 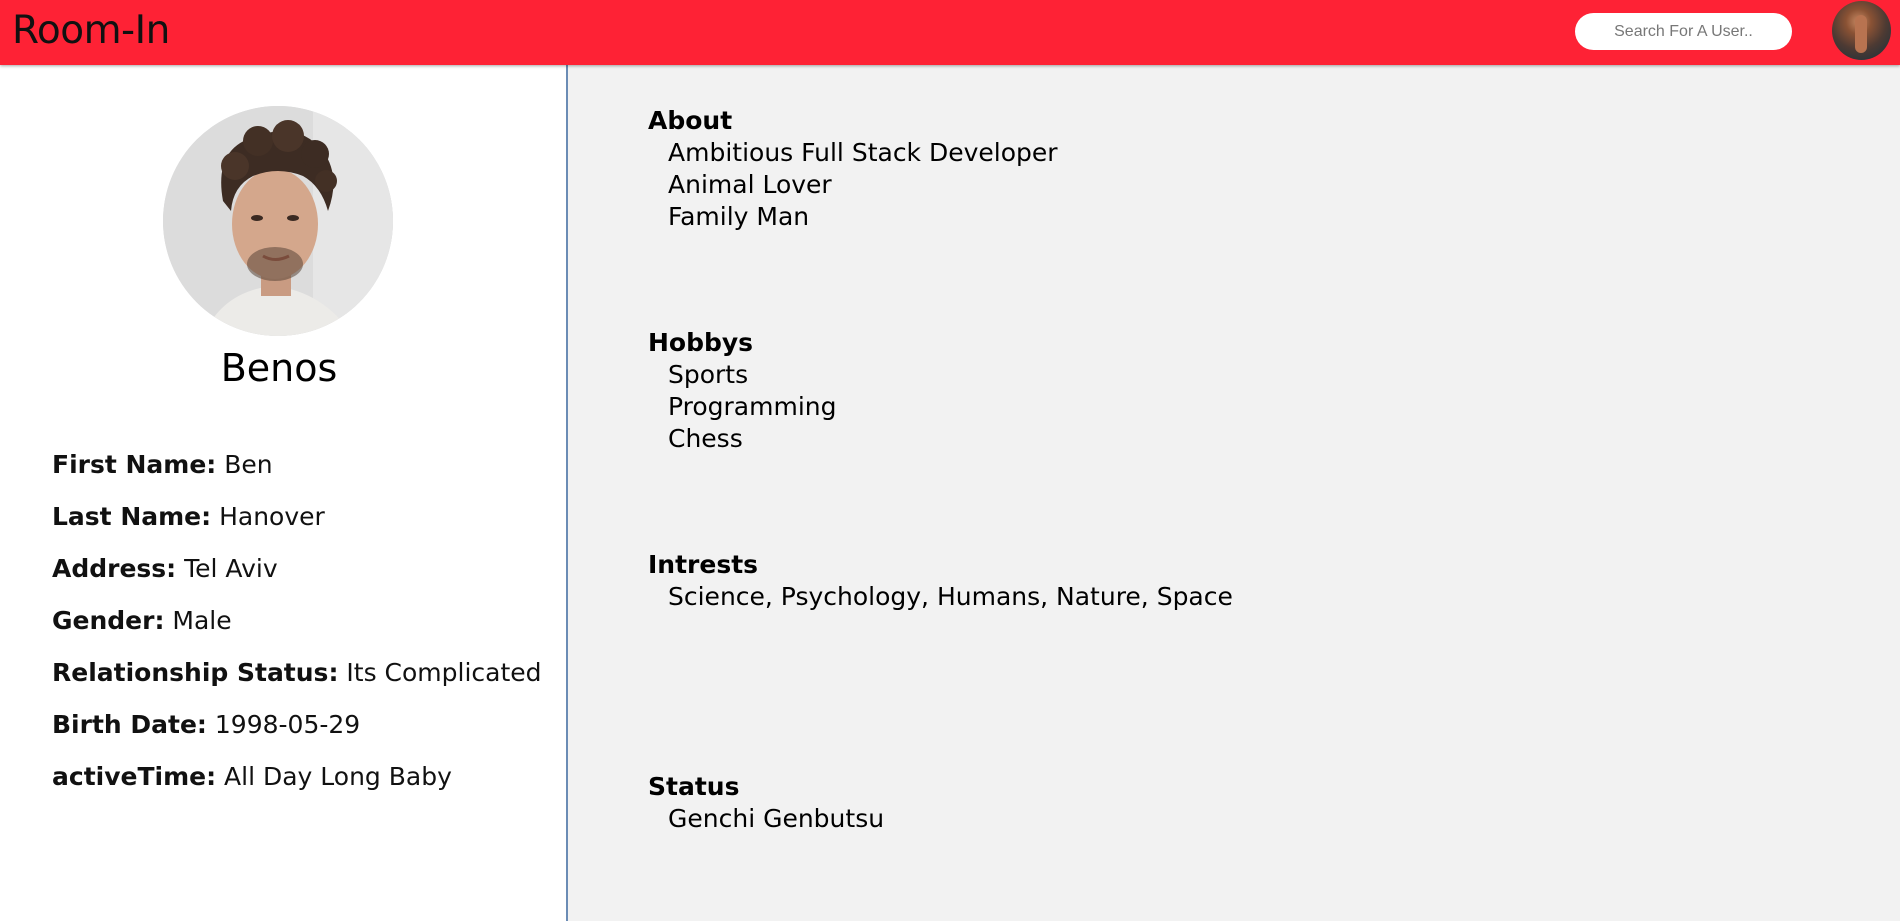 What do you see at coordinates (279, 368) in the screenshot?
I see `profile-display-name: Benos` at bounding box center [279, 368].